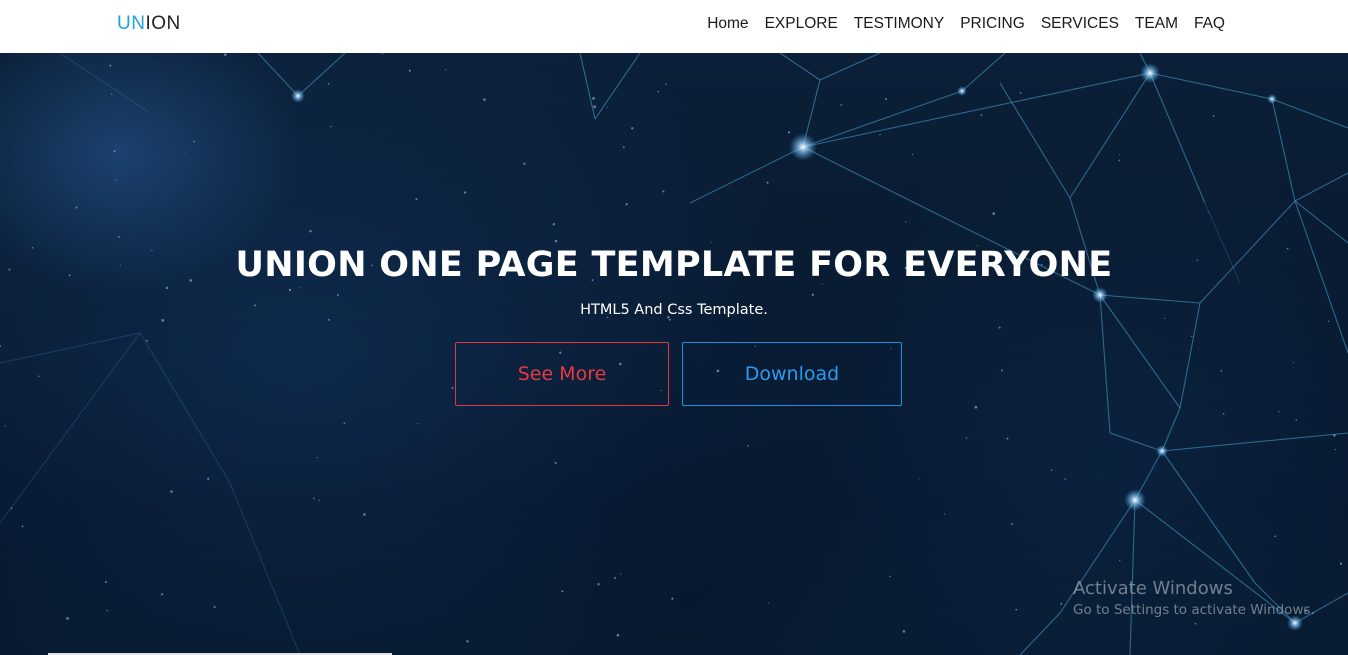  What do you see at coordinates (562, 374) in the screenshot?
I see `see-more-button: See More` at bounding box center [562, 374].